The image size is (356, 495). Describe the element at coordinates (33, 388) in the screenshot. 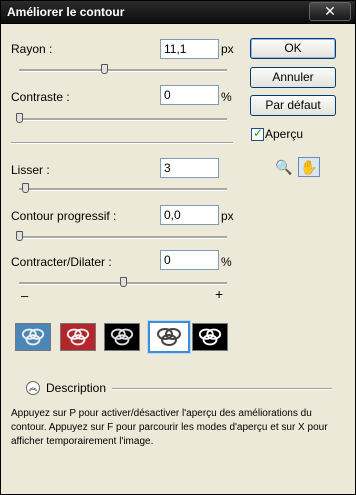

I see `expand-description-icon: ︽` at that location.